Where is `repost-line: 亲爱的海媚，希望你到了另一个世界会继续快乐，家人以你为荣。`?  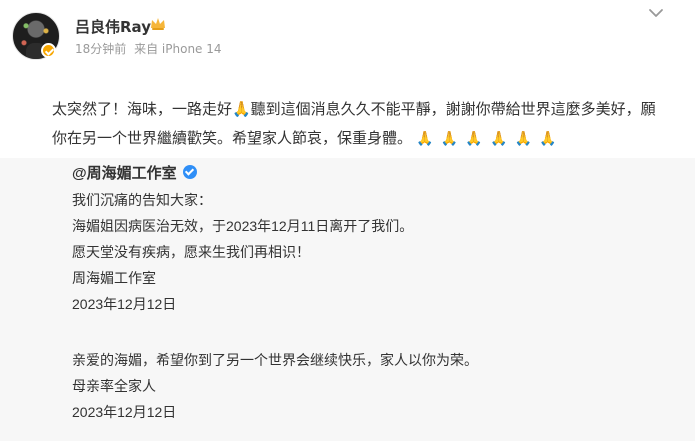
repost-line: 亲爱的海媚，希望你到了另一个世界会继续快乐，家人以你为荣。 is located at coordinates (275, 360).